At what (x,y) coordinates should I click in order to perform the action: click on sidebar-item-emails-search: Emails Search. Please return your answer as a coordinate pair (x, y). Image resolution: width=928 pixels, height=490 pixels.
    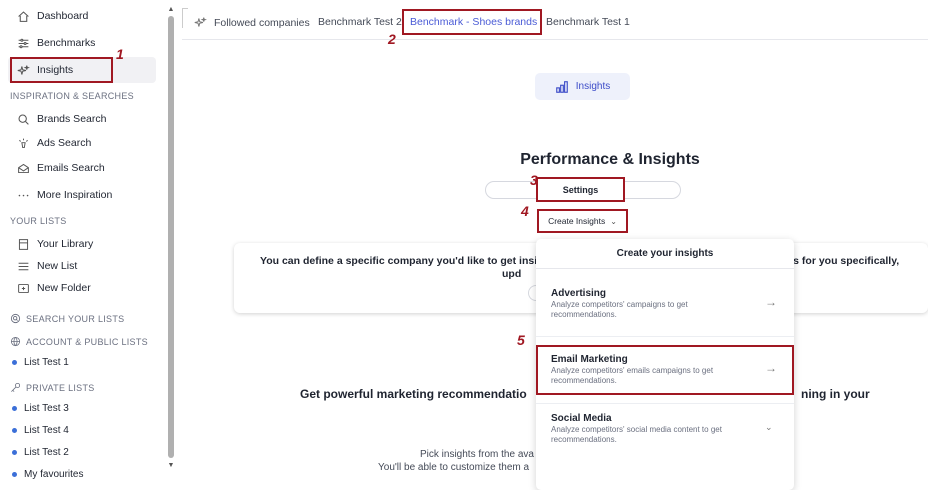
    Looking at the image, I should click on (83, 168).